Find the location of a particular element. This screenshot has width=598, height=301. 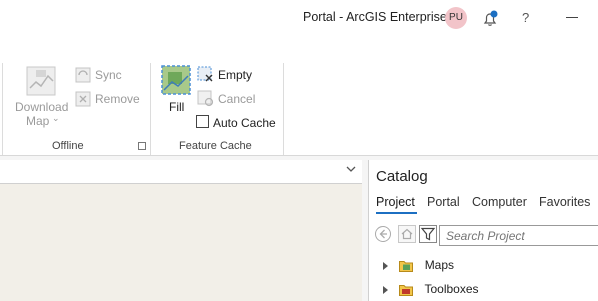

catalog-title: Catalog is located at coordinates (402, 176).